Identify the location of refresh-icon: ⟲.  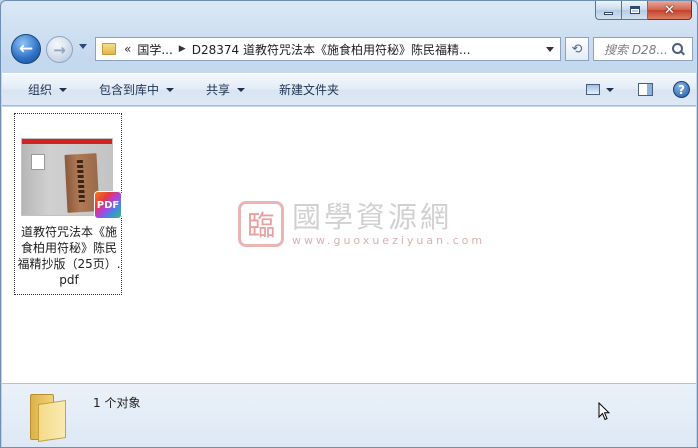
(577, 49).